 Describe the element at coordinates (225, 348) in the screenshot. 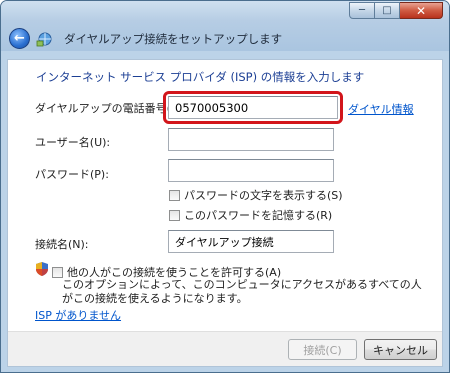

I see `button-bar: 接続(C) キャンセル` at that location.